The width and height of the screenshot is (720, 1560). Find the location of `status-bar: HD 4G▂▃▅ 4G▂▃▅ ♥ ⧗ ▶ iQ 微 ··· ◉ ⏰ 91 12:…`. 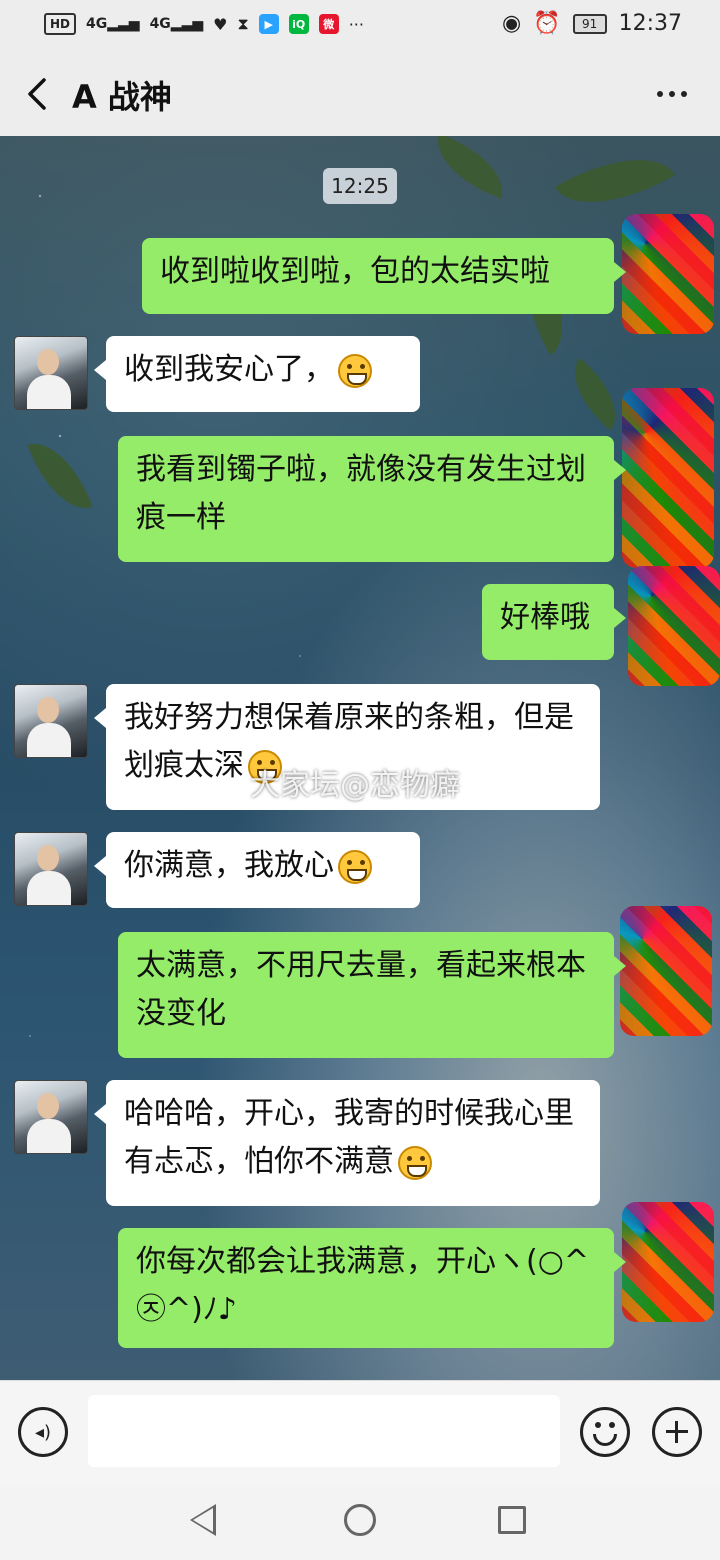

status-bar: HD 4G▂▃▅ 4G▂▃▅ ♥ ⧗ ▶ iQ 微 ··· ◉ ⏰ 91 12:… is located at coordinates (360, 26).